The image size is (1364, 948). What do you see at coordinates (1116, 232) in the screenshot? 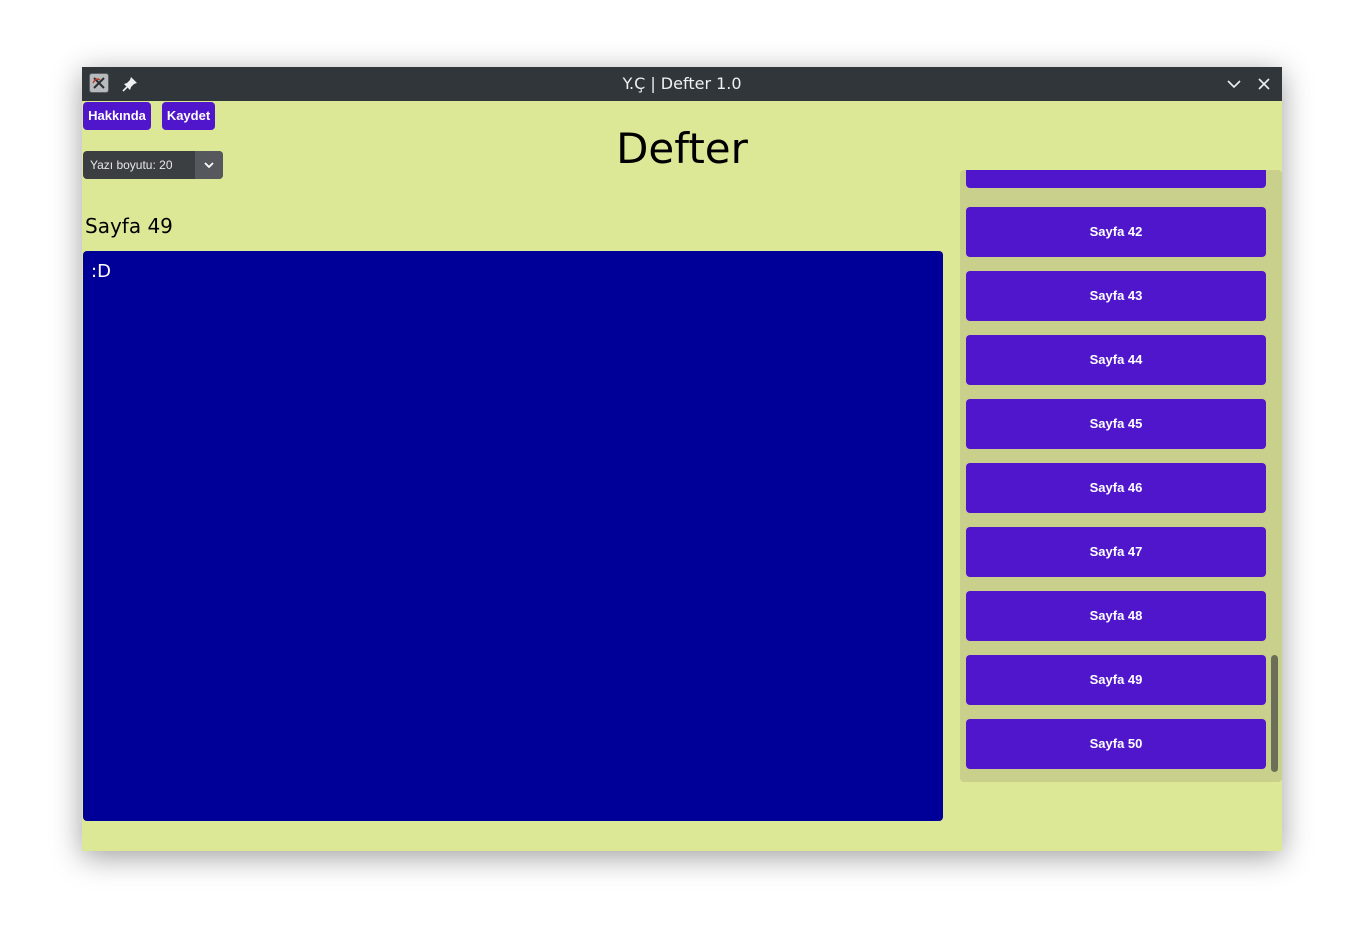
I see `page-list-item: Sayfa 42` at bounding box center [1116, 232].